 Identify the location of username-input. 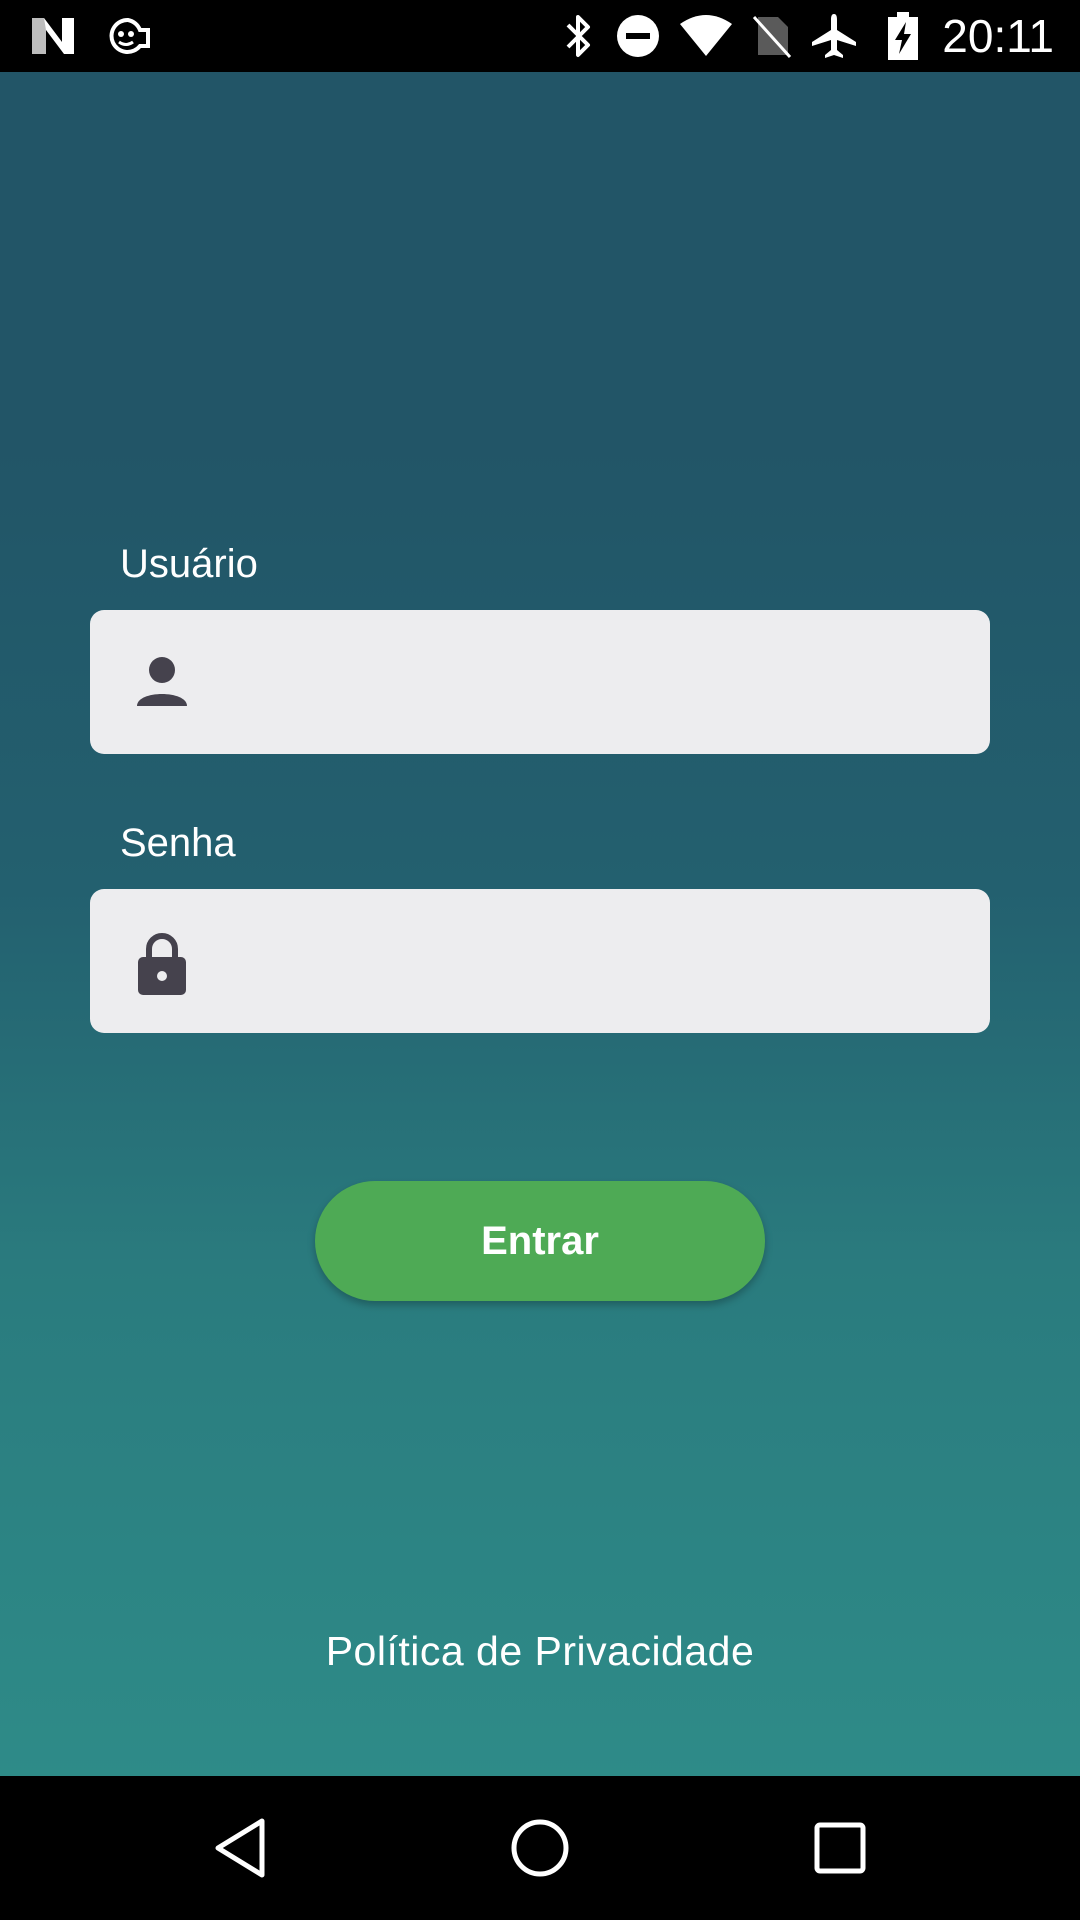
(597, 683).